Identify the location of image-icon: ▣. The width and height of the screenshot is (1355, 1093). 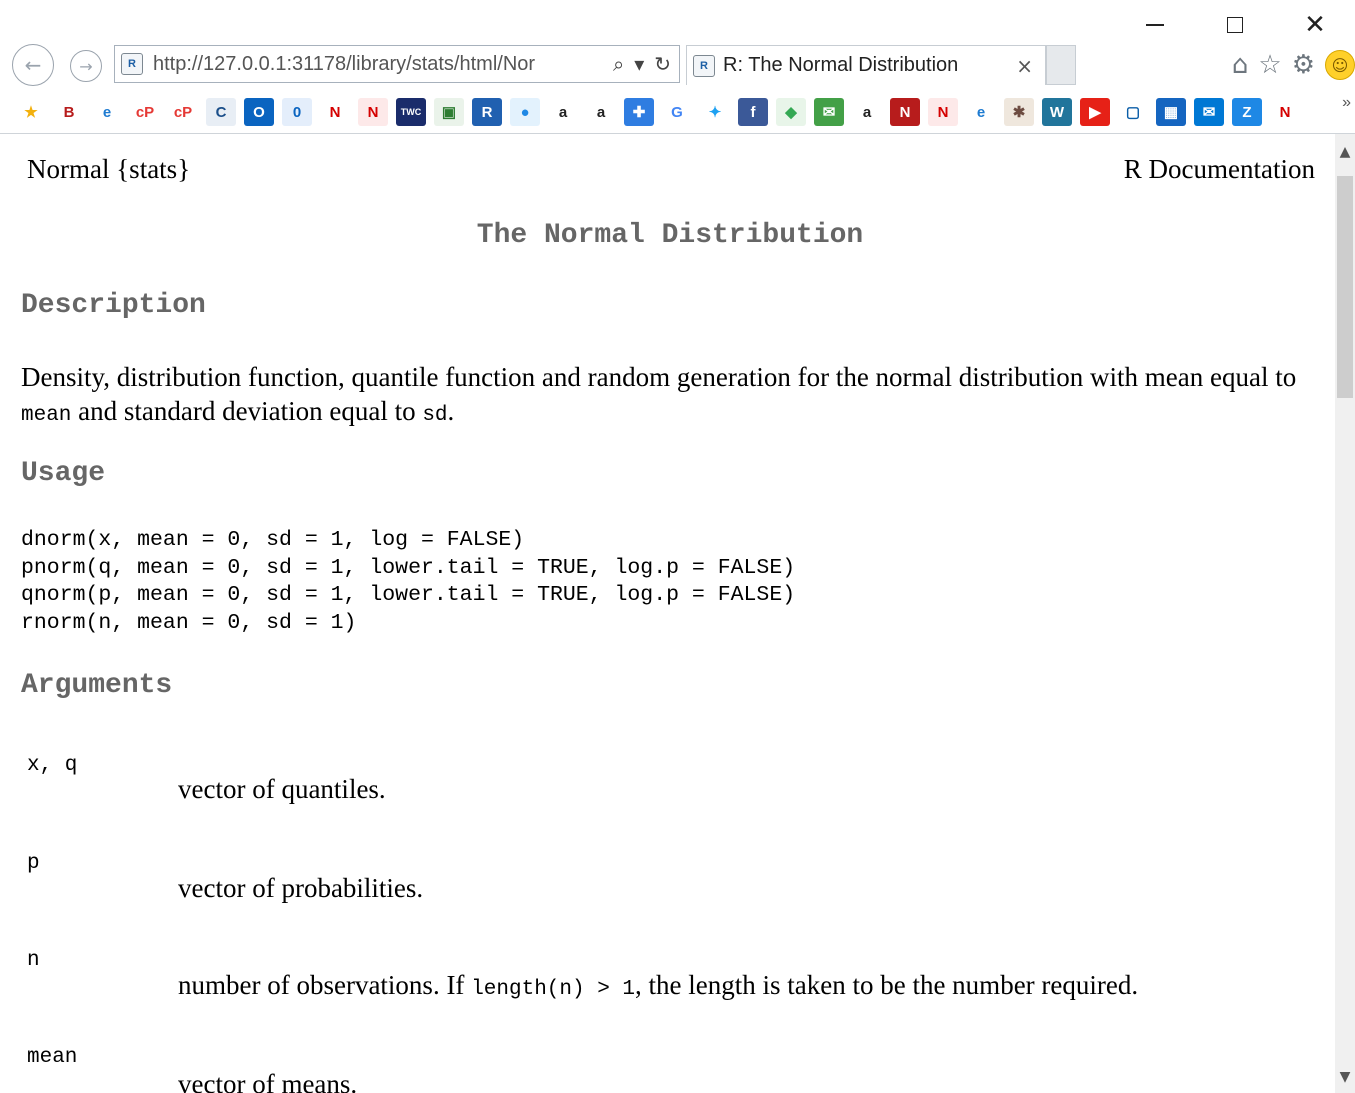
(449, 112).